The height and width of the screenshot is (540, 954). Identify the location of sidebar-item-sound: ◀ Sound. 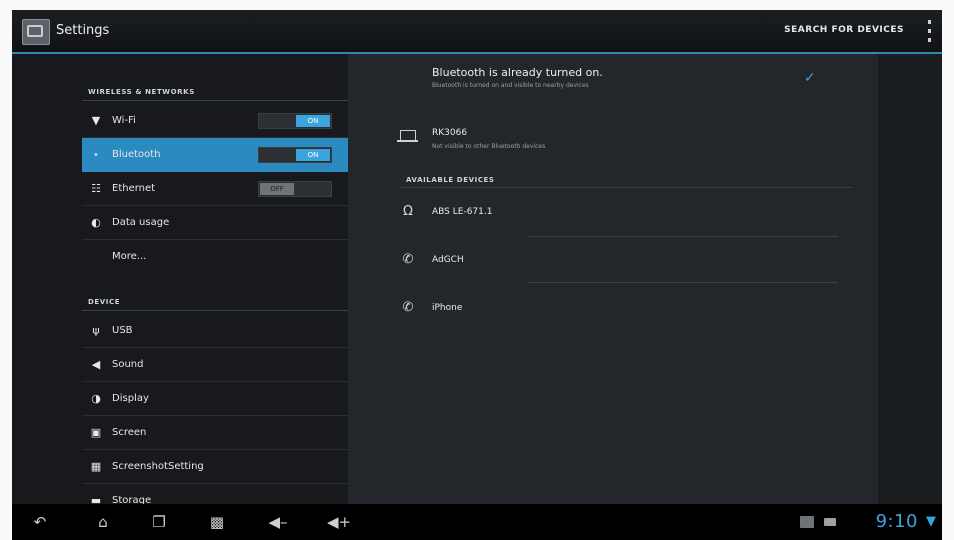
(215, 365).